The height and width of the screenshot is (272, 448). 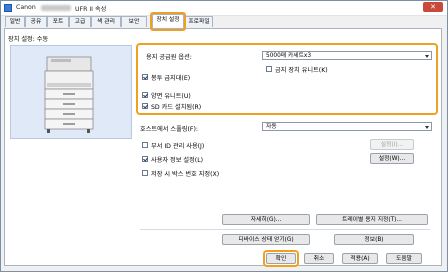 I want to click on ok-button: 확인, so click(x=281, y=258).